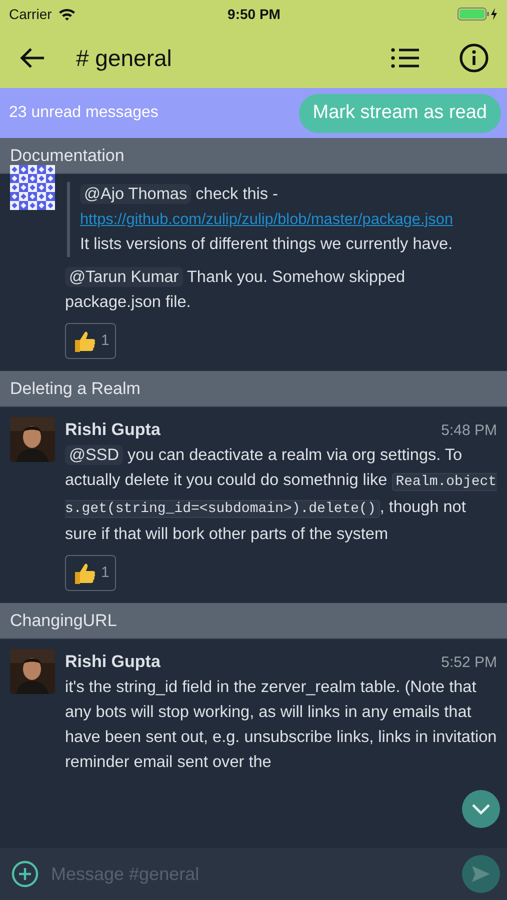  I want to click on list-icon, so click(405, 58).